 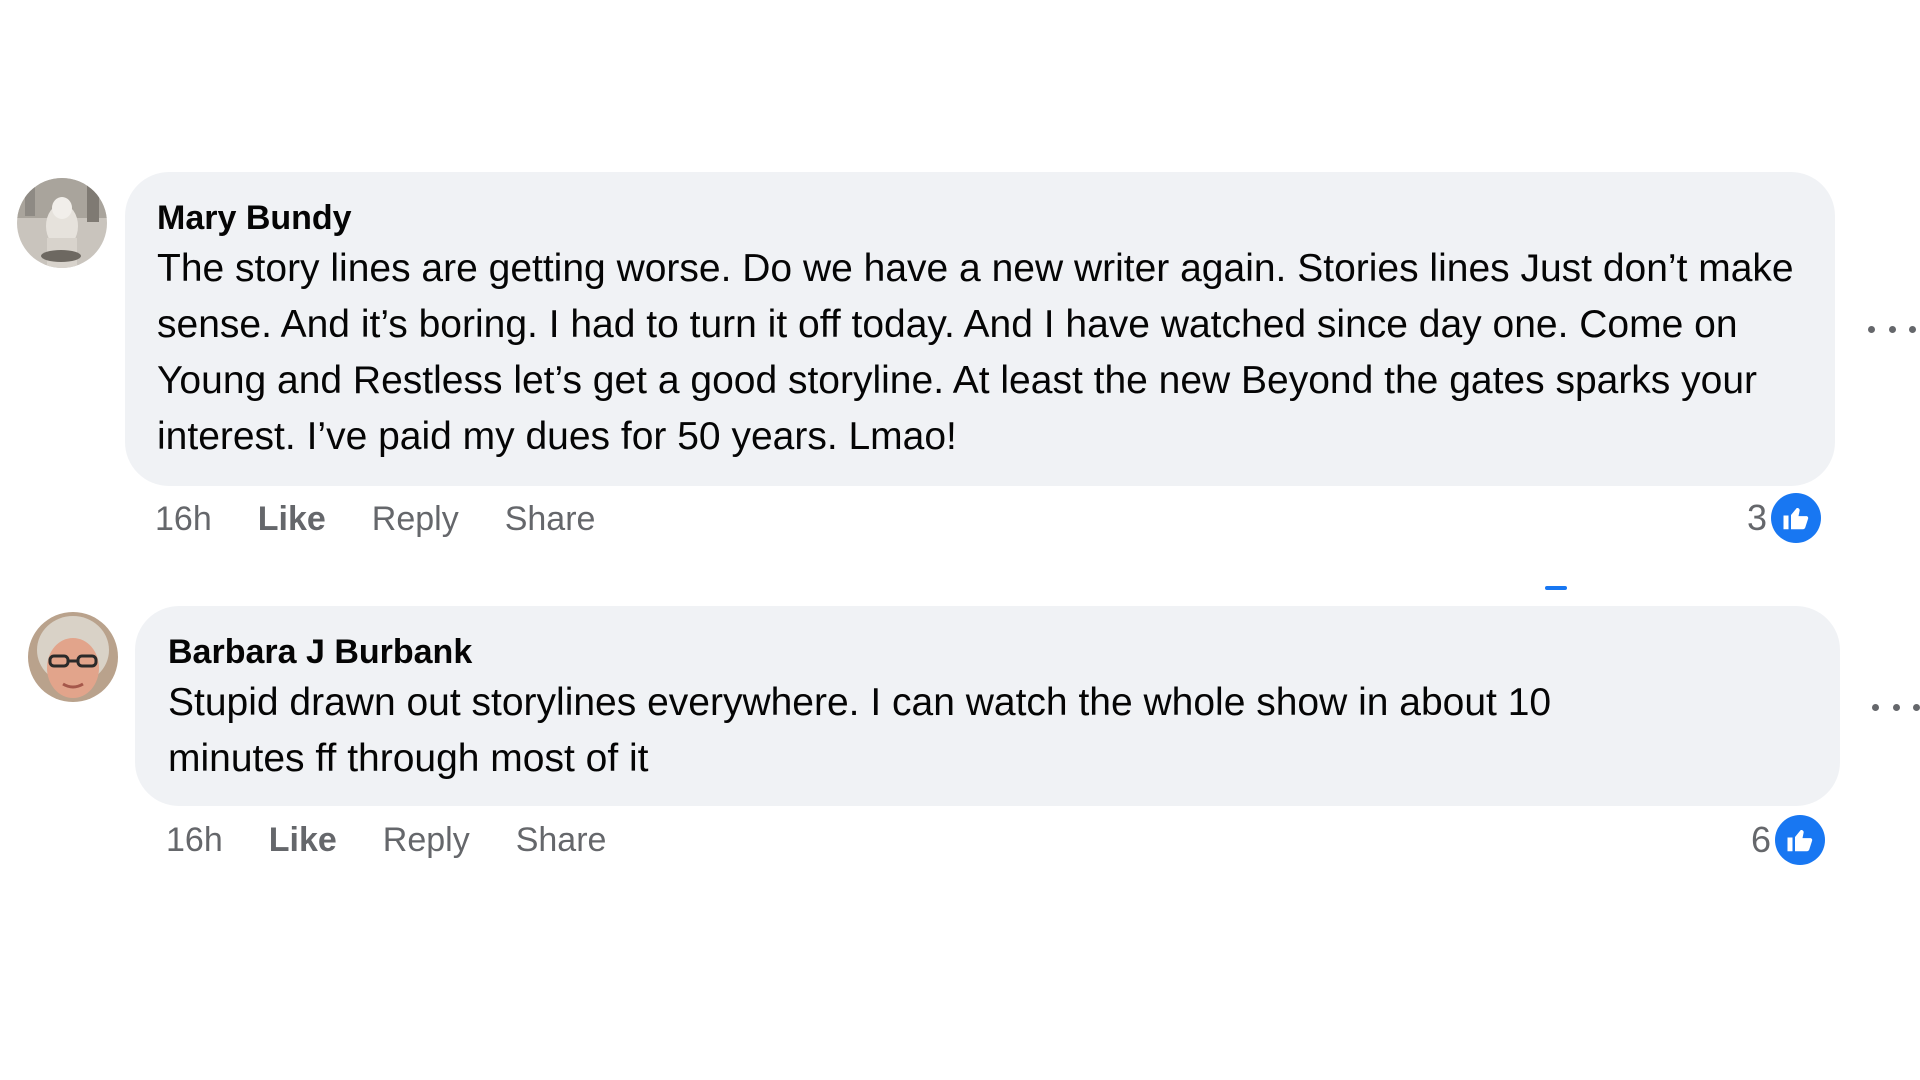 I want to click on loading-indicator, so click(x=1556, y=588).